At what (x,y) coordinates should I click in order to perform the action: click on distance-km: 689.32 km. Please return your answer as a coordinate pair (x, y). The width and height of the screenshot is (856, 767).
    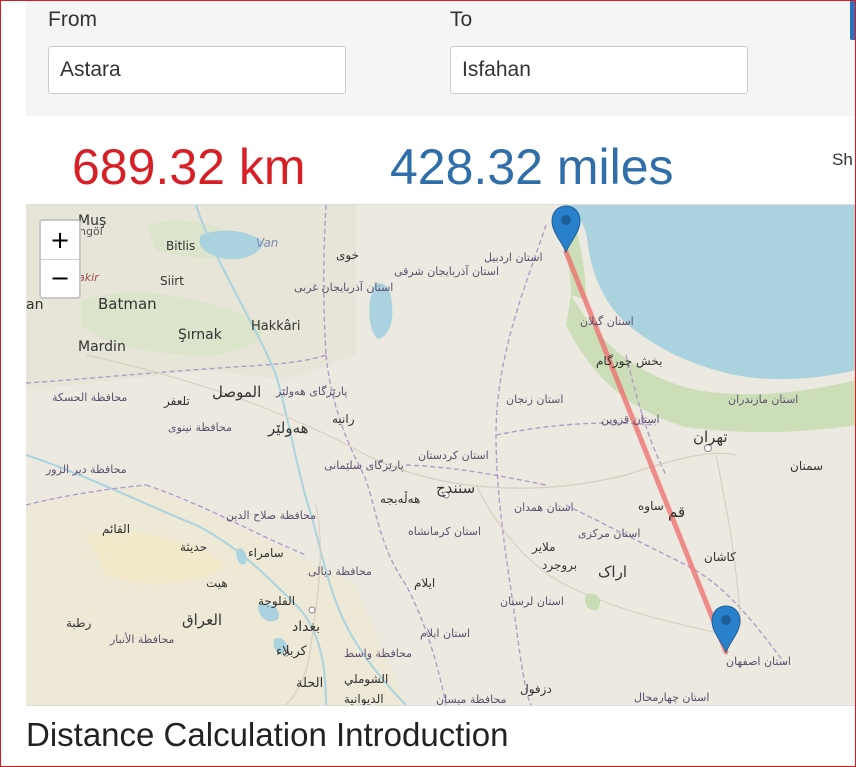
    Looking at the image, I should click on (189, 167).